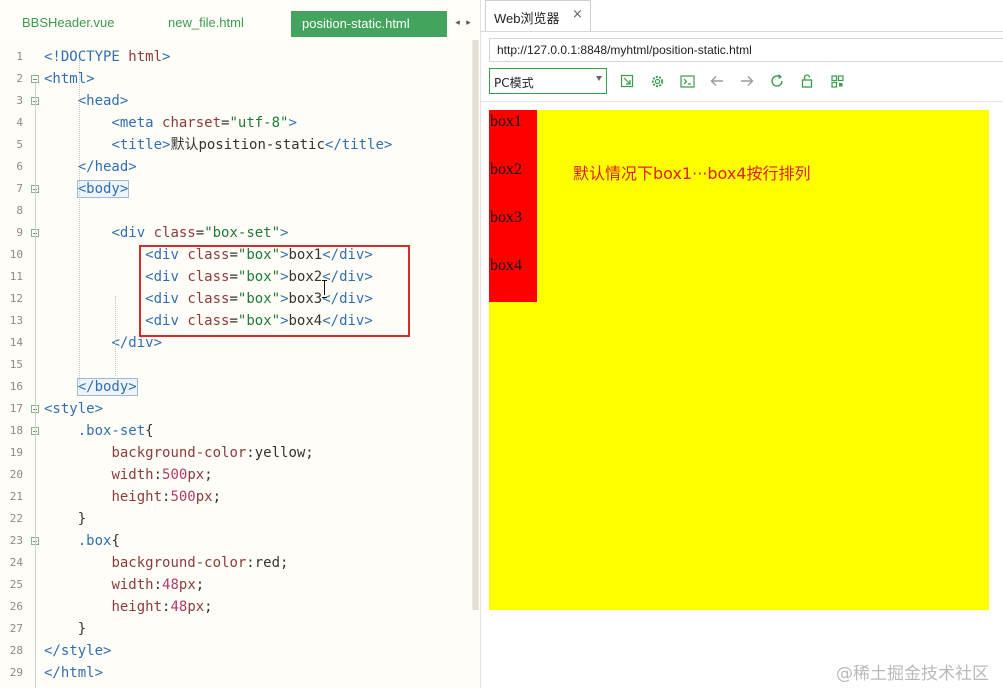  I want to click on back-icon, so click(717, 81).